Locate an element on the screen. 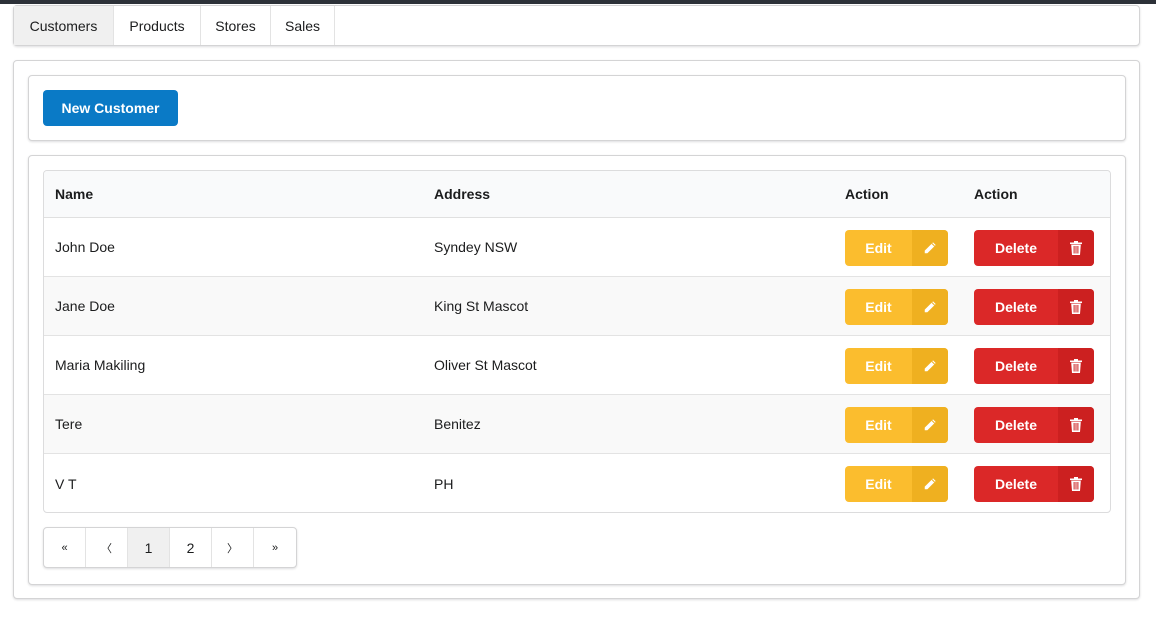  customer-address: Syndey NSW is located at coordinates (476, 247).